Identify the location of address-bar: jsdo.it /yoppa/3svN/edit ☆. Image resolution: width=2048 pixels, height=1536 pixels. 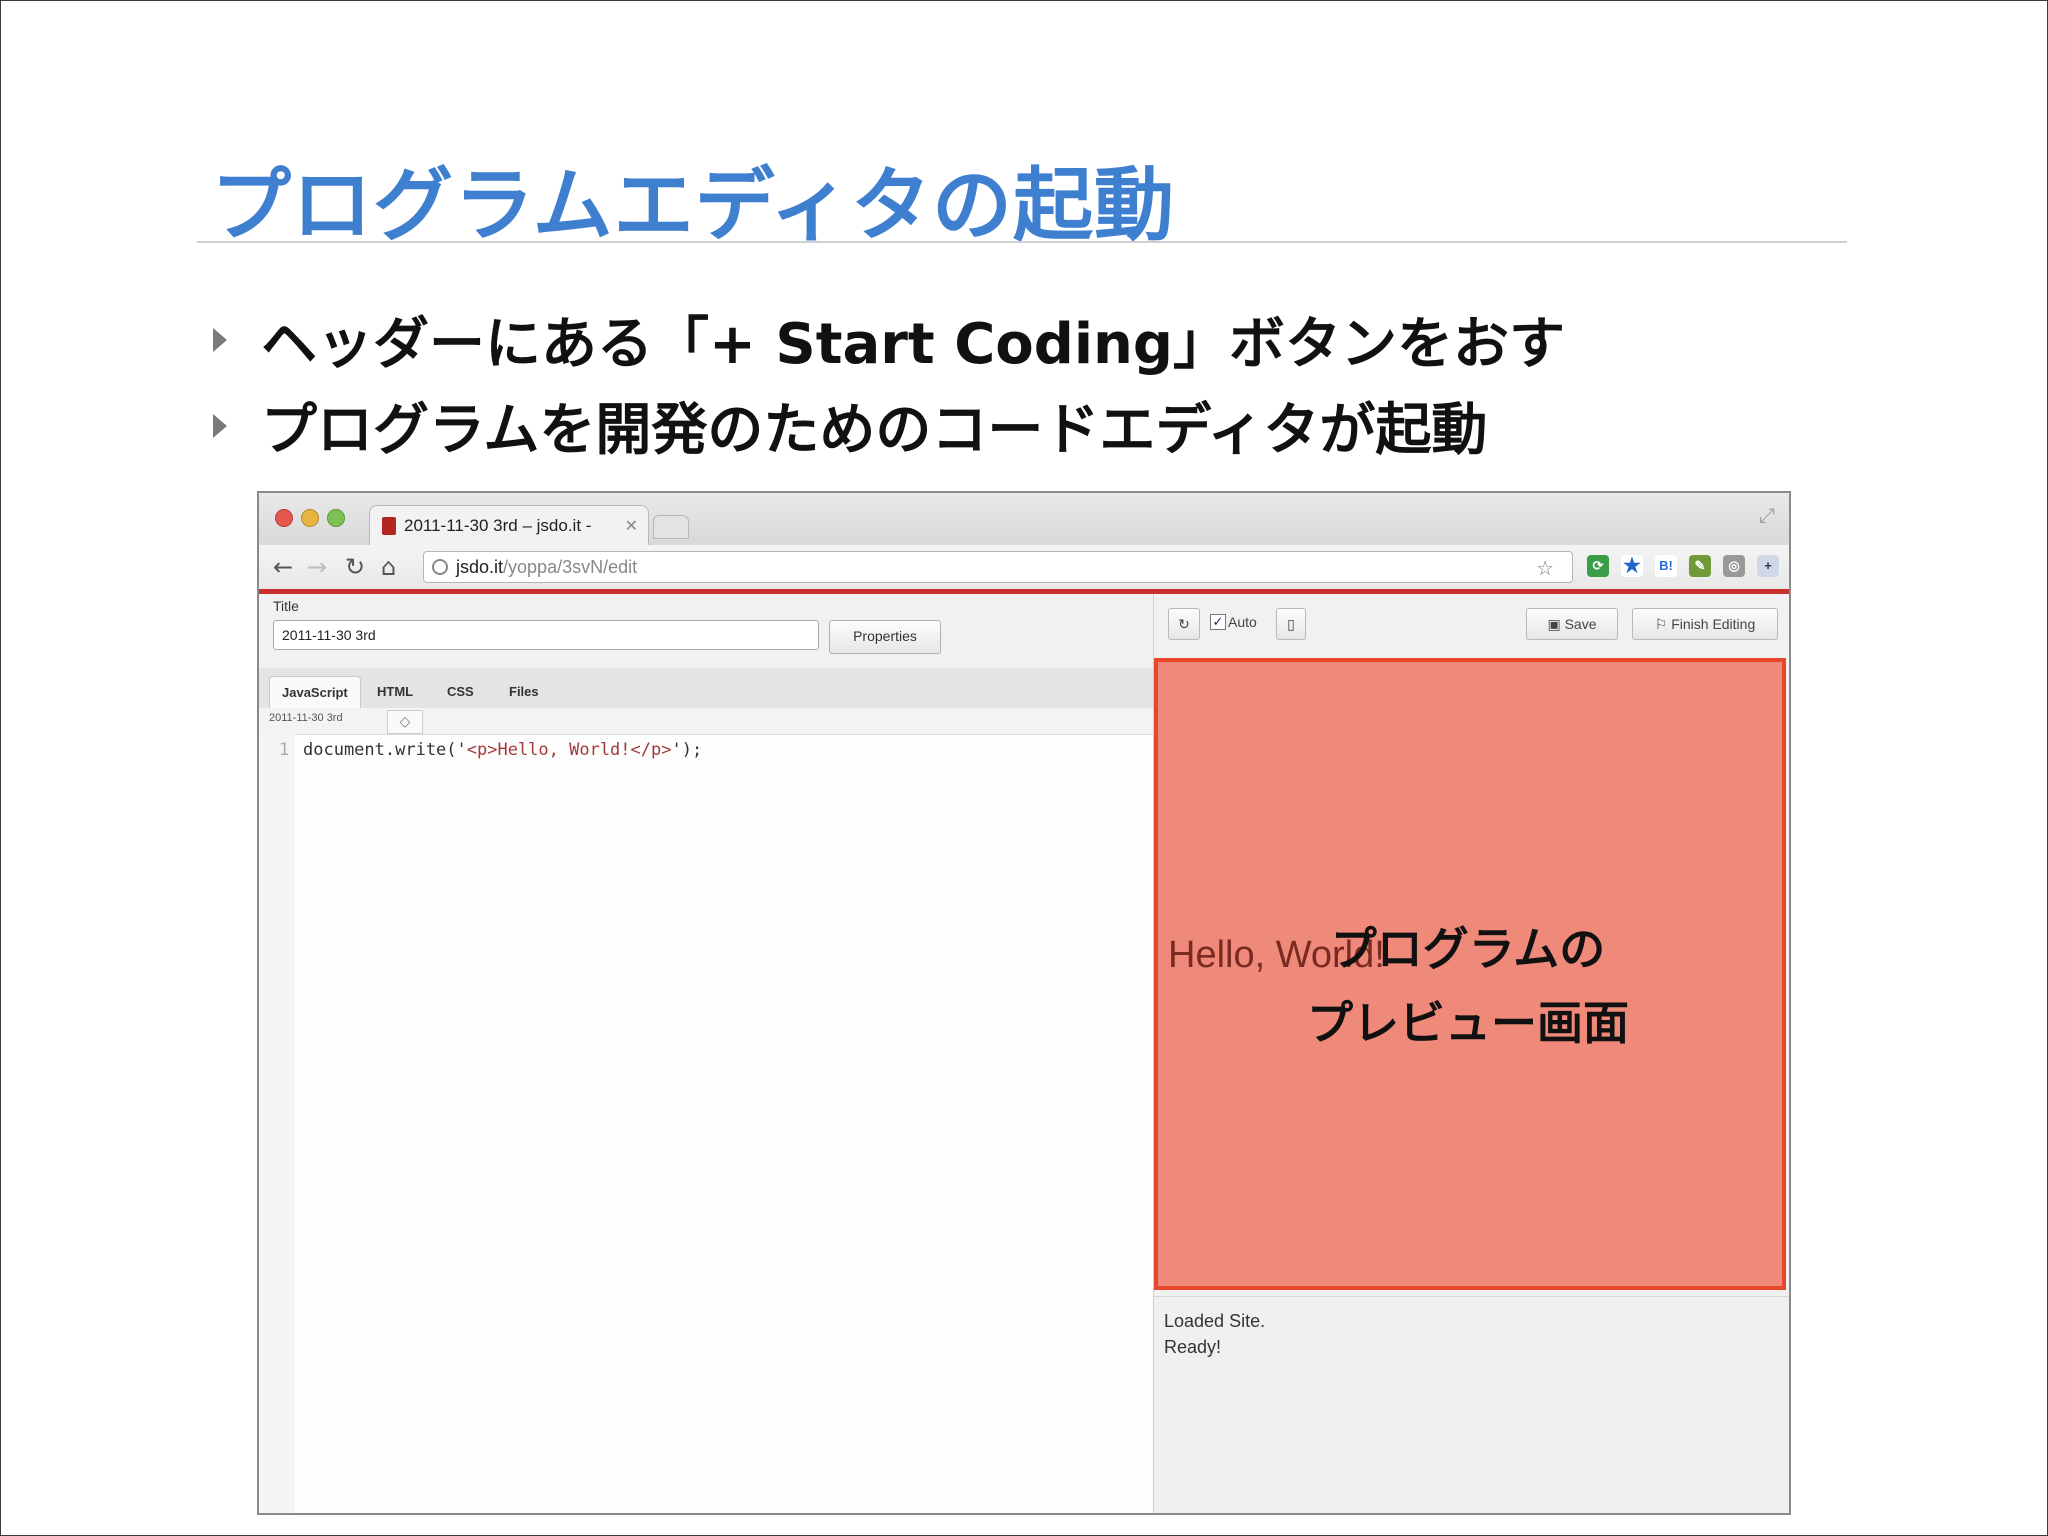
(998, 567).